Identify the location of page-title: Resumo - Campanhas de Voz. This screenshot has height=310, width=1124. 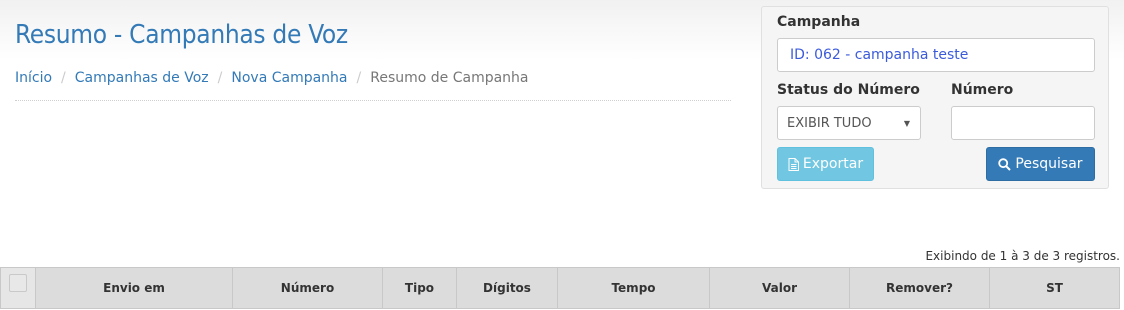
(181, 35).